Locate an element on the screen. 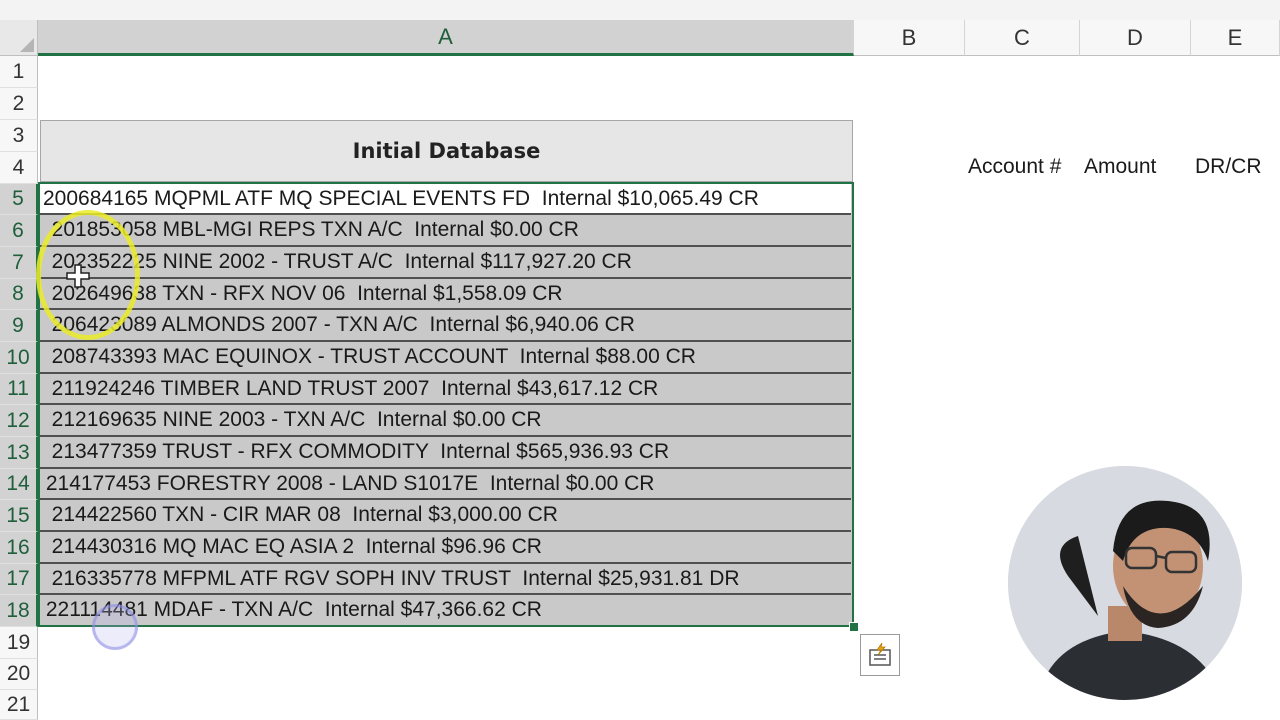 This screenshot has height=720, width=1280. column-header-e: E is located at coordinates (1235, 38).